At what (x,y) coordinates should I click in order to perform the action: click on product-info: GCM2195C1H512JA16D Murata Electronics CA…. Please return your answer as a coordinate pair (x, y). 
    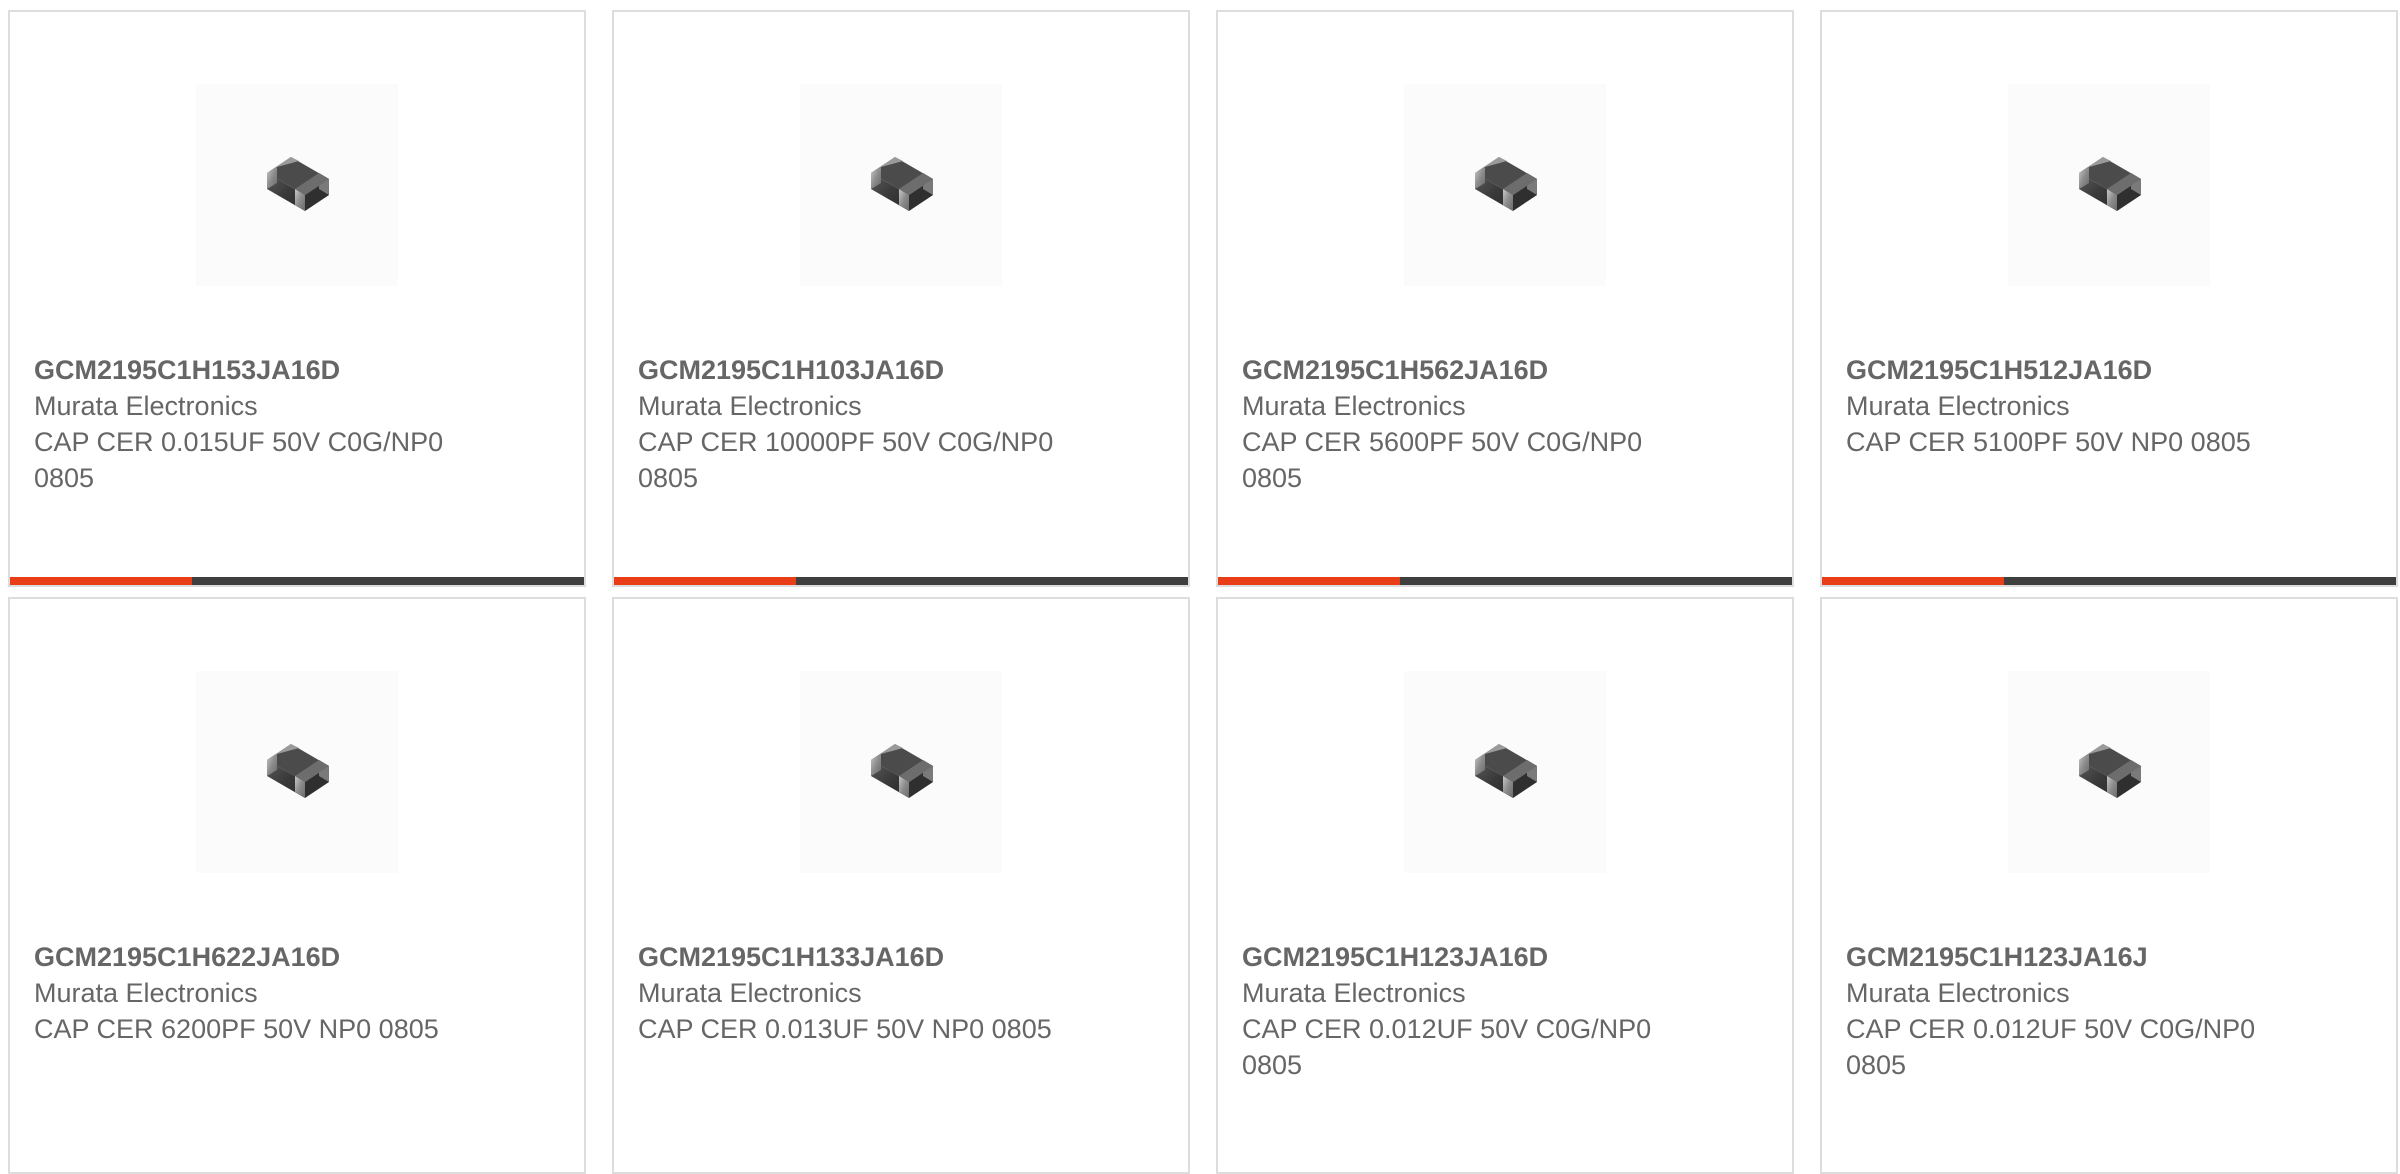
    Looking at the image, I should click on (2066, 406).